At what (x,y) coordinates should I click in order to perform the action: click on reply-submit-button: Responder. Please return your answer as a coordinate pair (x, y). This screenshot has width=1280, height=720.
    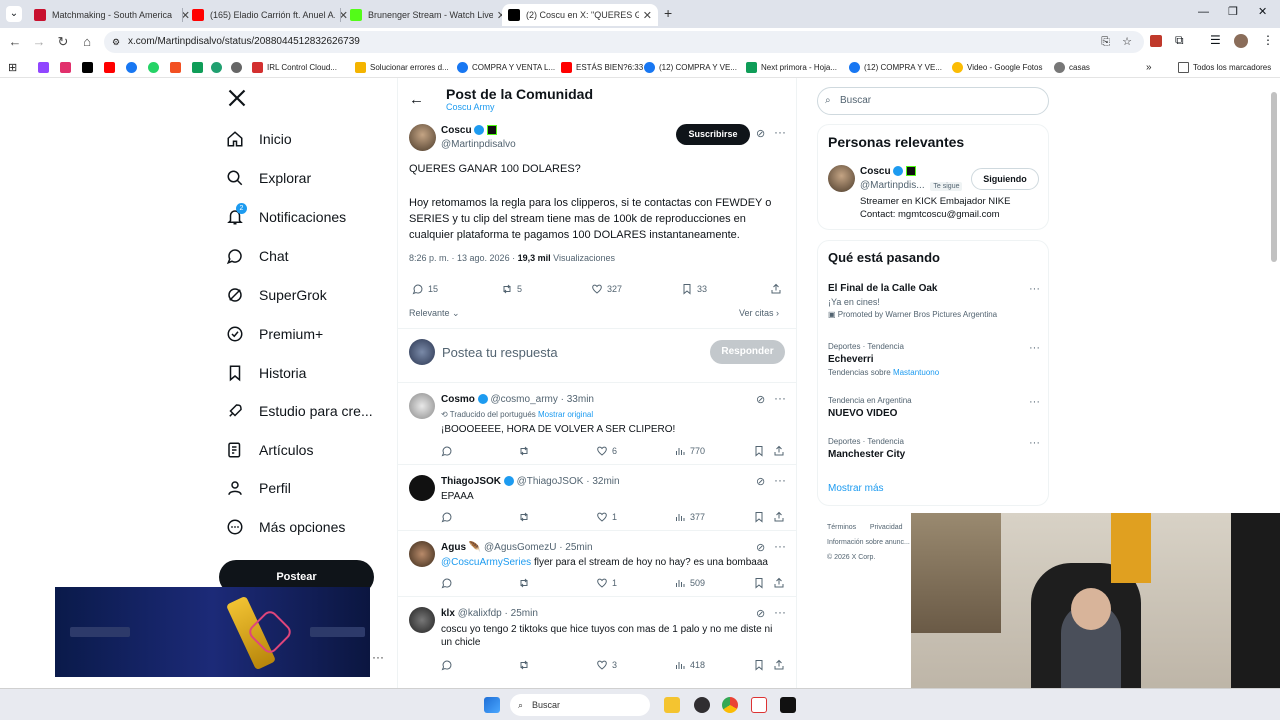
    Looking at the image, I should click on (747, 352).